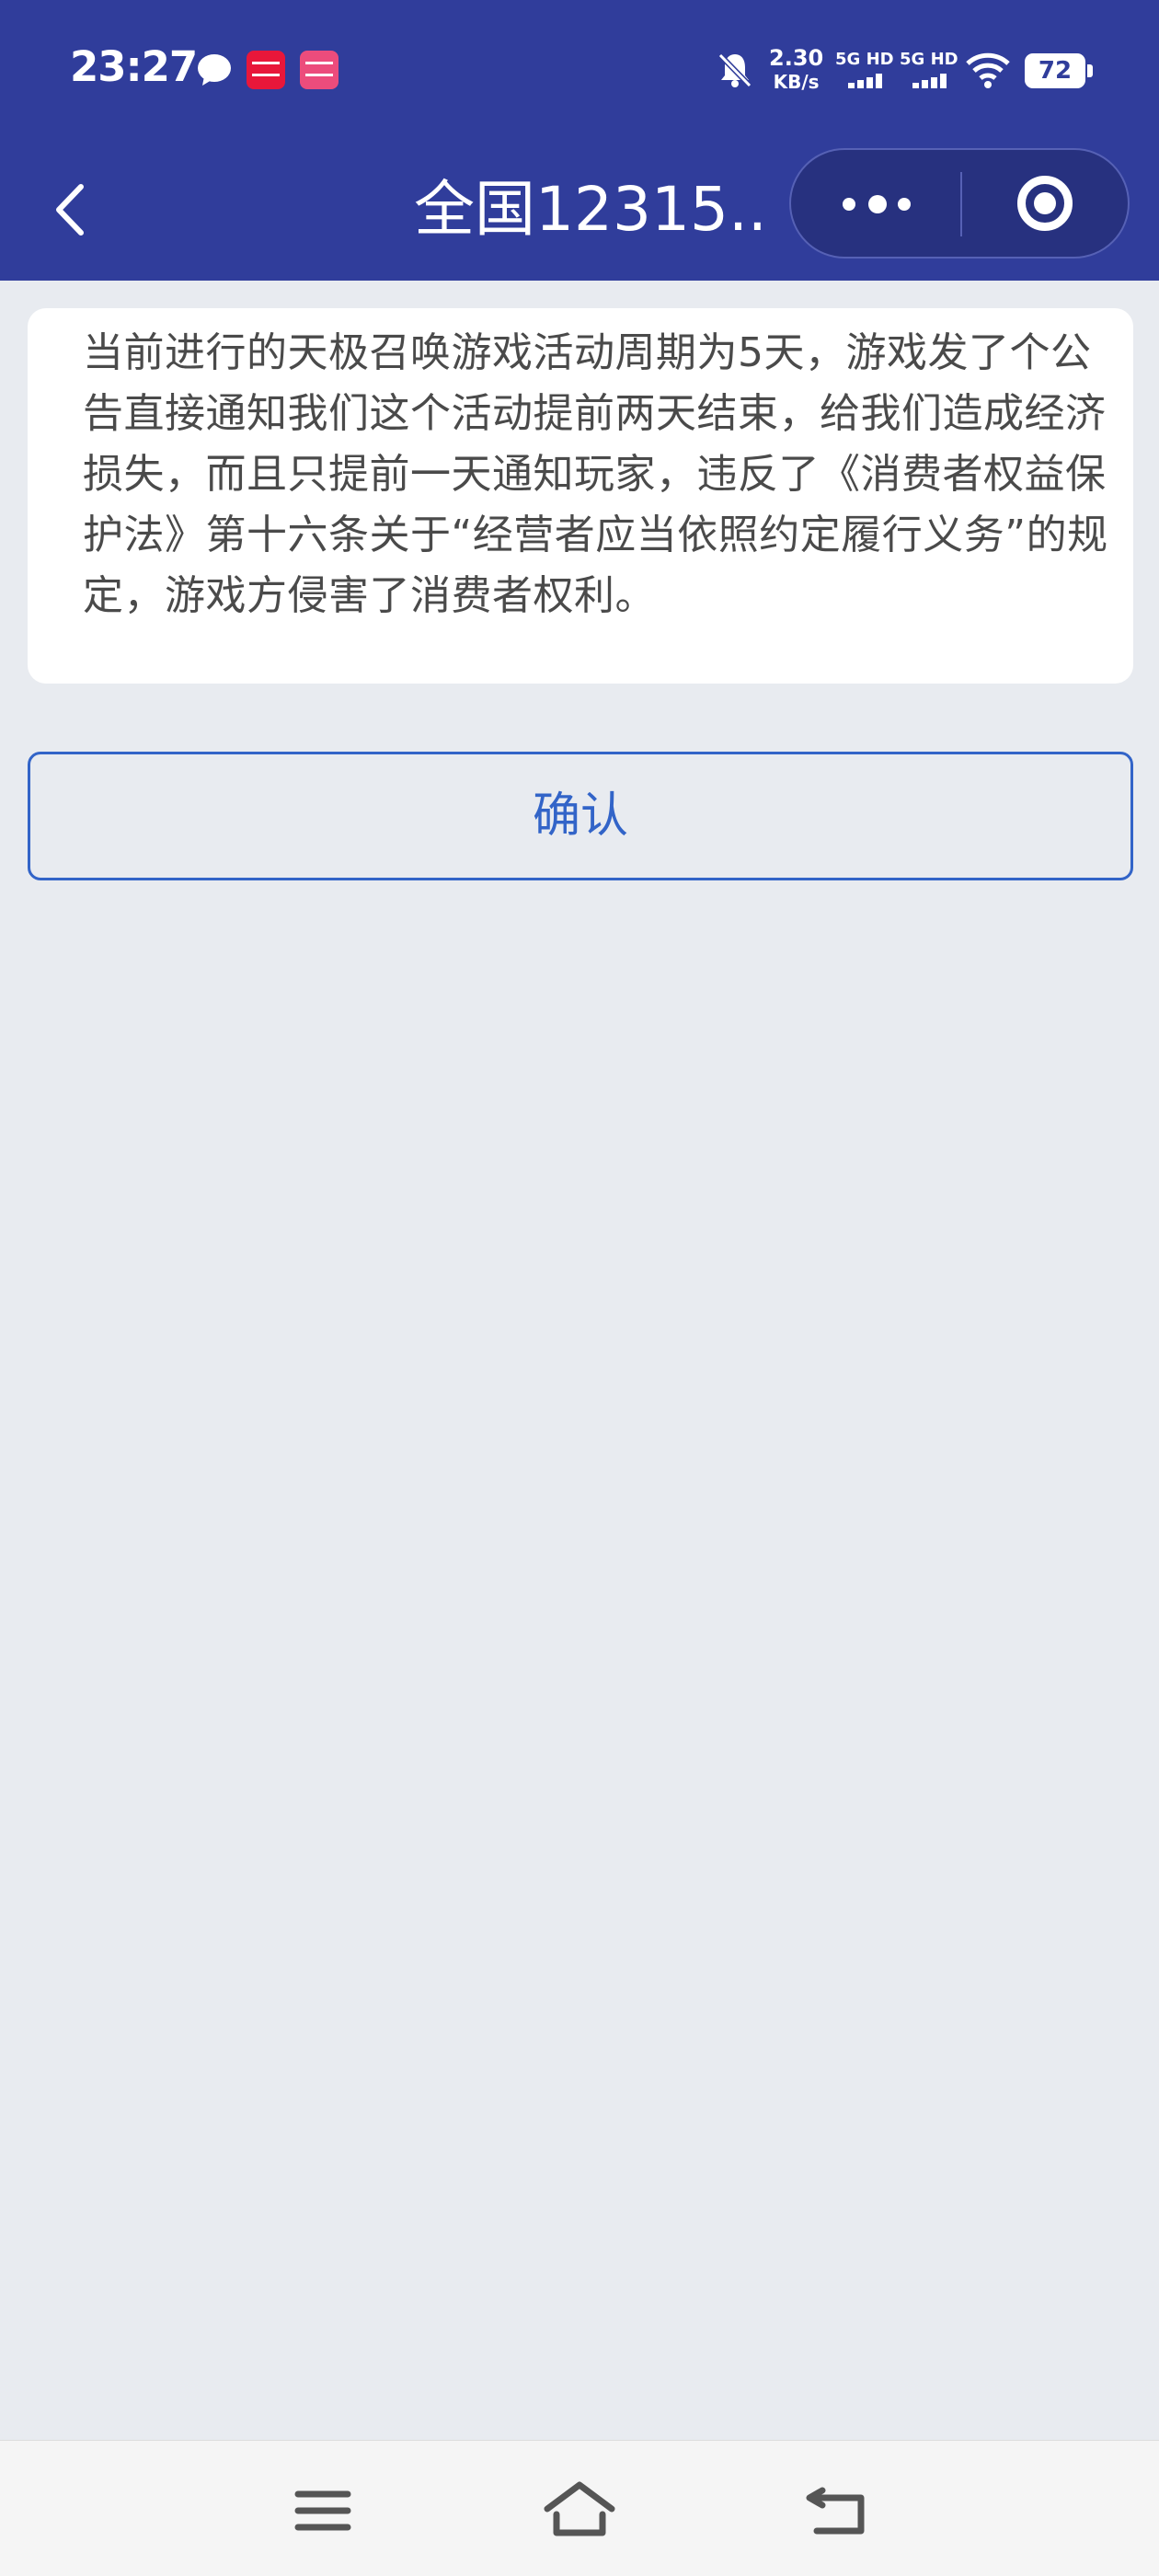  I want to click on system-nav-bar, so click(579, 2508).